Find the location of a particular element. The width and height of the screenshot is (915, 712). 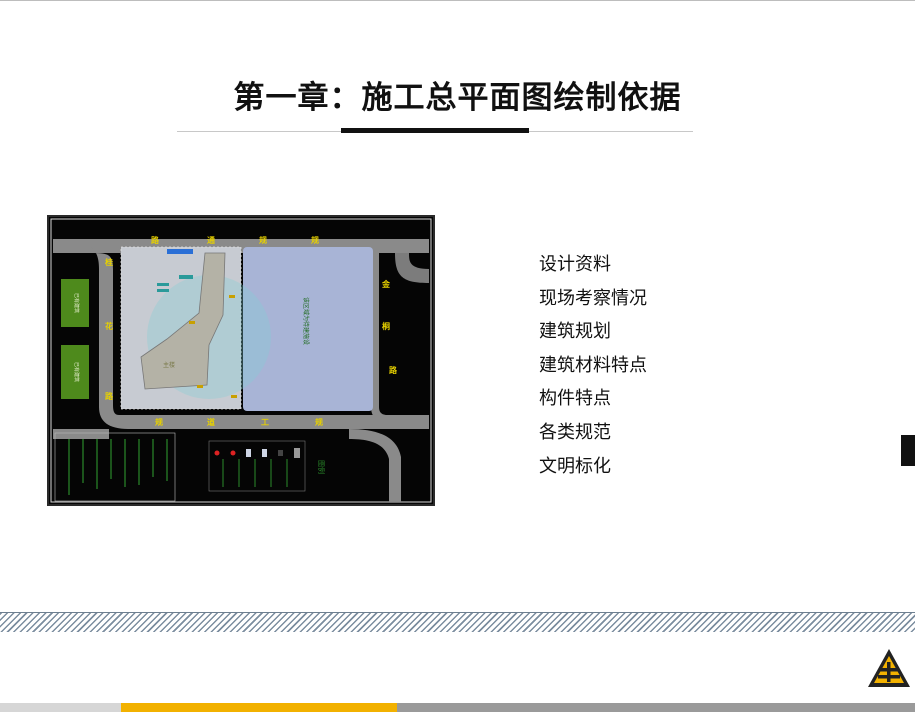

side-tab-marker is located at coordinates (908, 450).